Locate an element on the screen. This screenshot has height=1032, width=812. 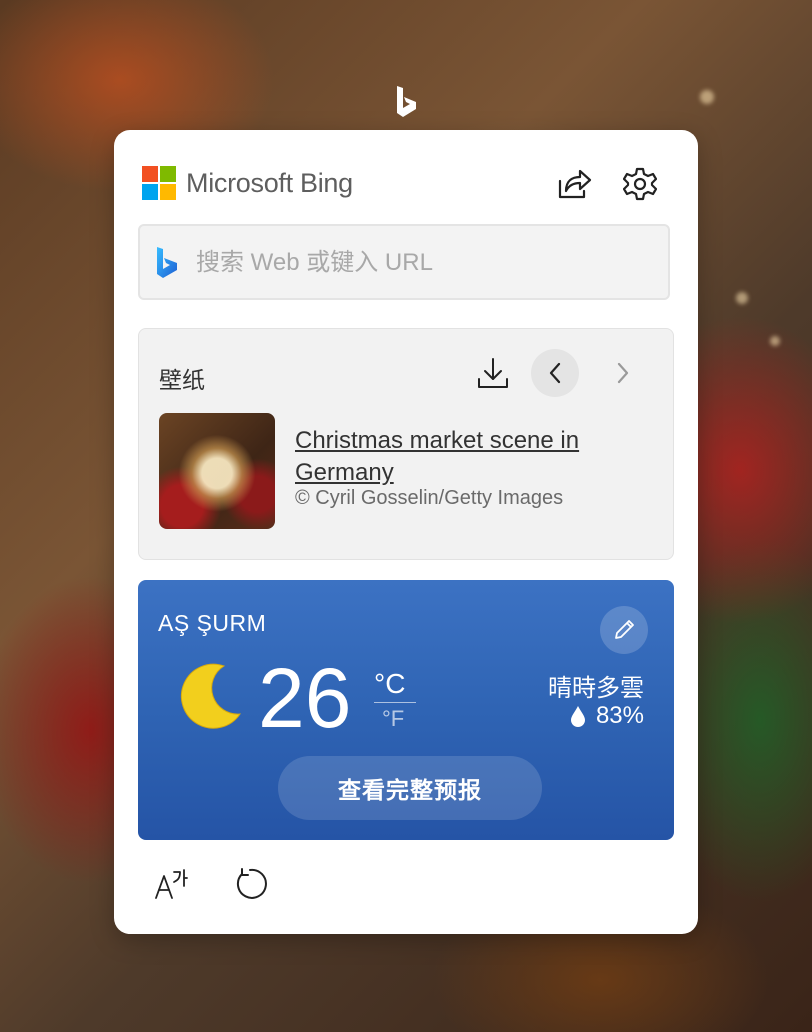
translate-button is located at coordinates (170, 884).